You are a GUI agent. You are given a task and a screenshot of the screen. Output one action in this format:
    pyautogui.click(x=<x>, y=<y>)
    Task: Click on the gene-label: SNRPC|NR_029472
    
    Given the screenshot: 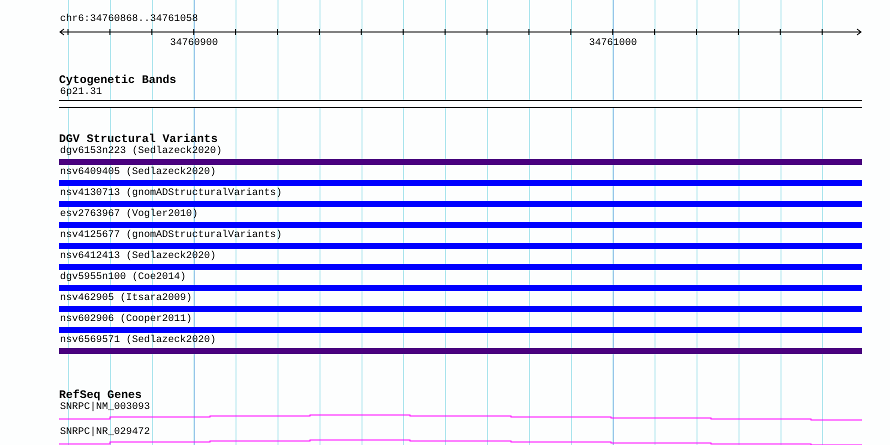 What is the action you would take?
    pyautogui.click(x=104, y=433)
    